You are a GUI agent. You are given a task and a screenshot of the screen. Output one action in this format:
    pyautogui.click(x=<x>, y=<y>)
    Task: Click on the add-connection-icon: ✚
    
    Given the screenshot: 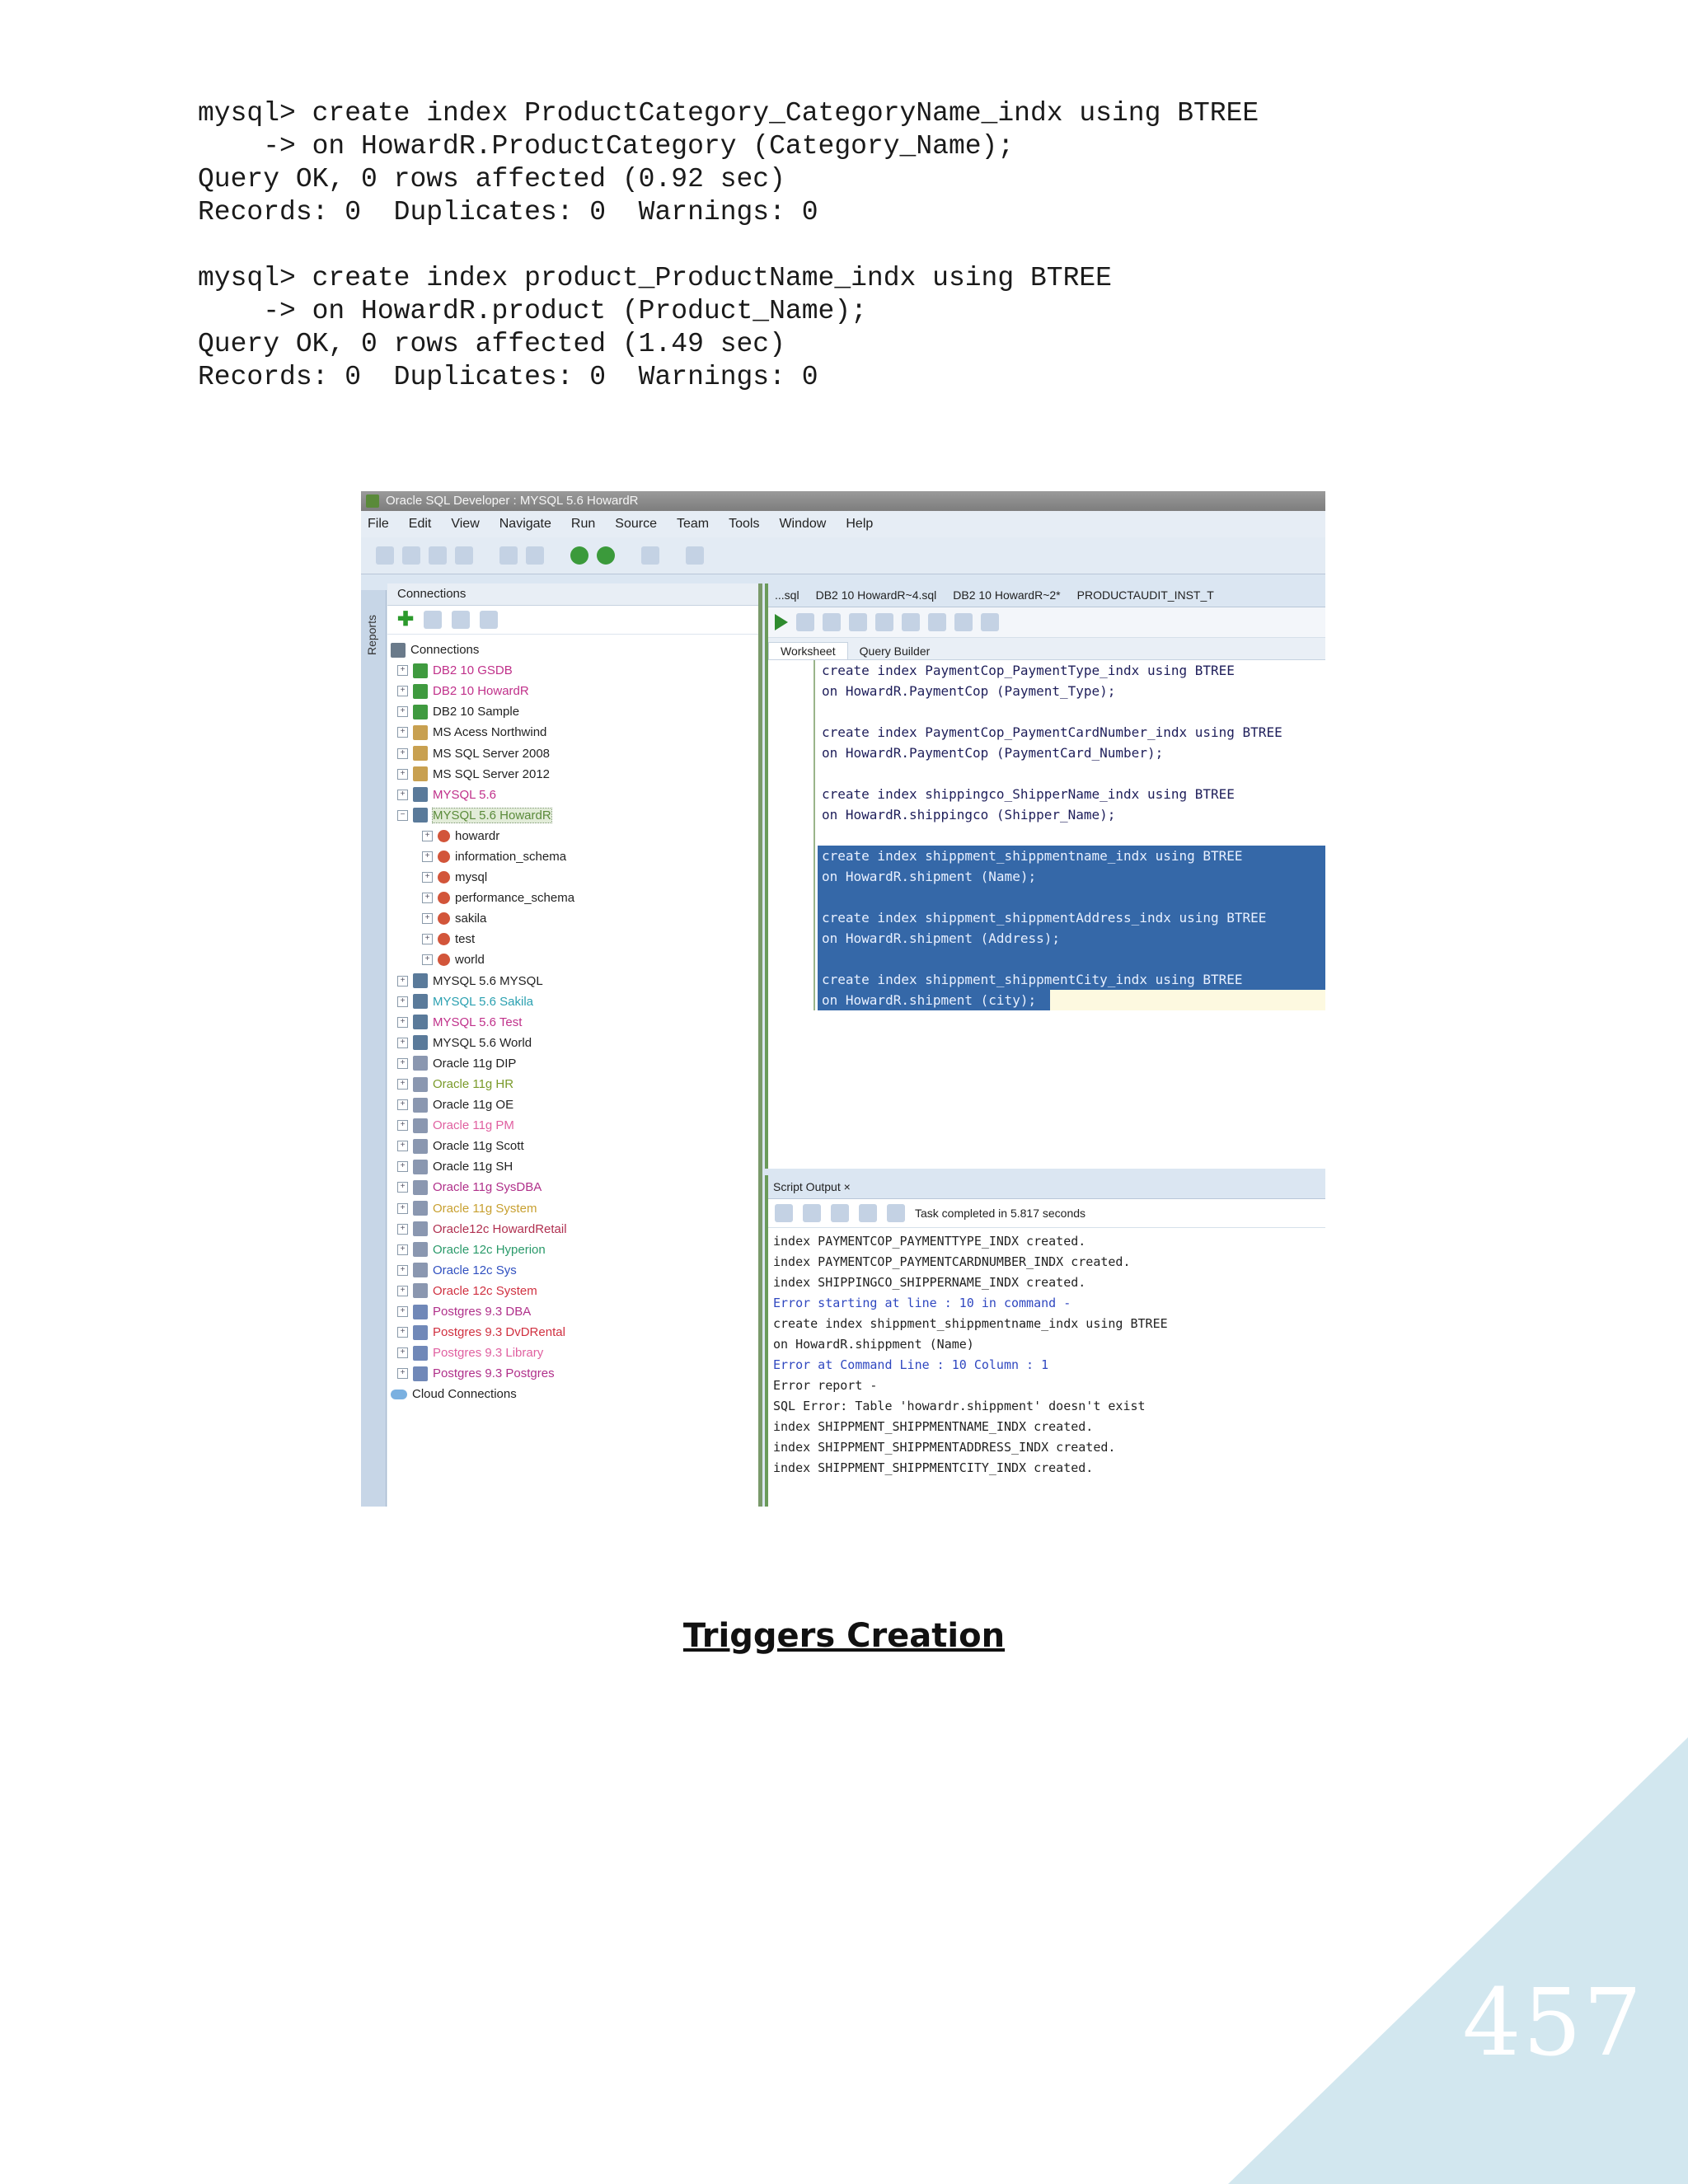 What is the action you would take?
    pyautogui.click(x=406, y=620)
    